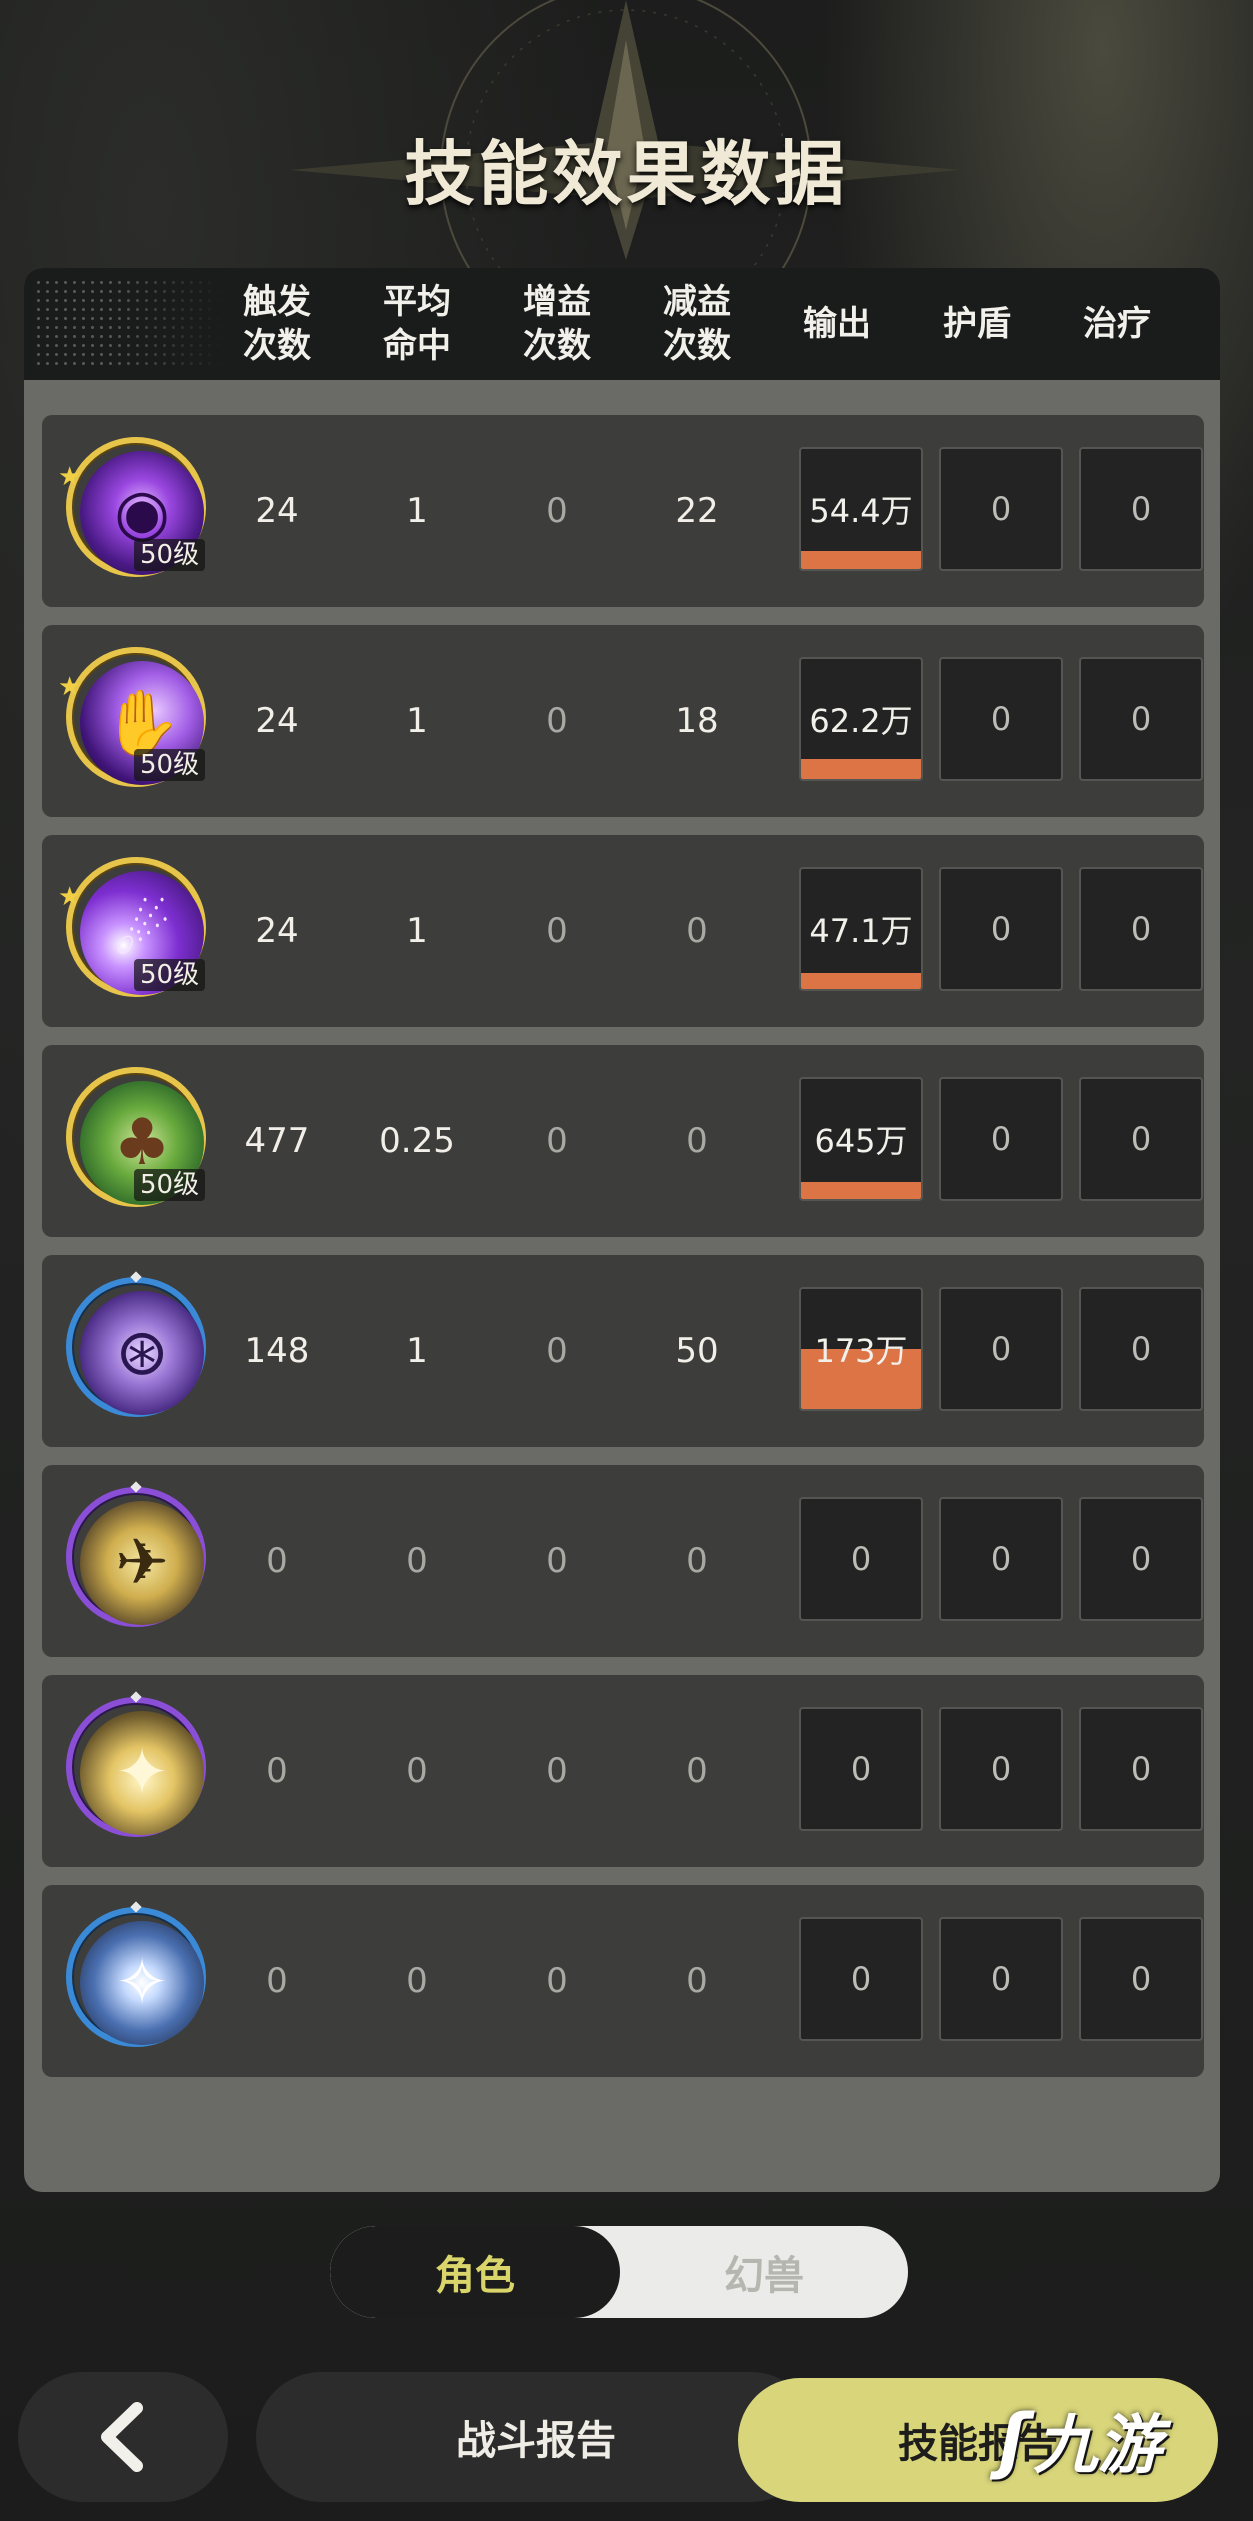 This screenshot has height=2521, width=1253. I want to click on skill-icon-button: ◉ ★ 50级, so click(137, 512).